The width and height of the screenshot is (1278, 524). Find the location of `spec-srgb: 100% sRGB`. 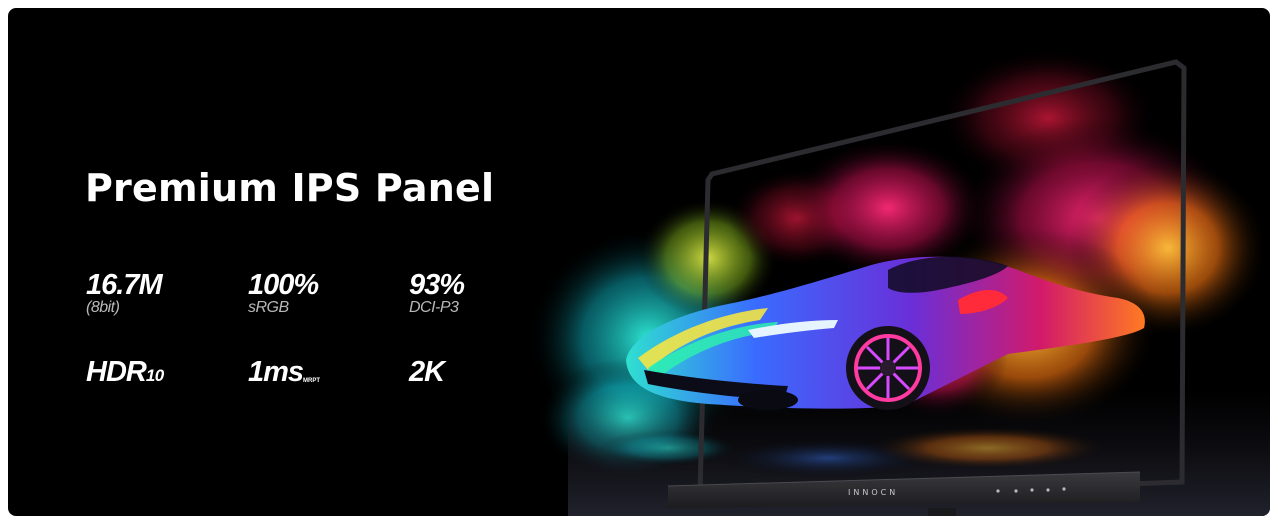

spec-srgb: 100% sRGB is located at coordinates (283, 292).